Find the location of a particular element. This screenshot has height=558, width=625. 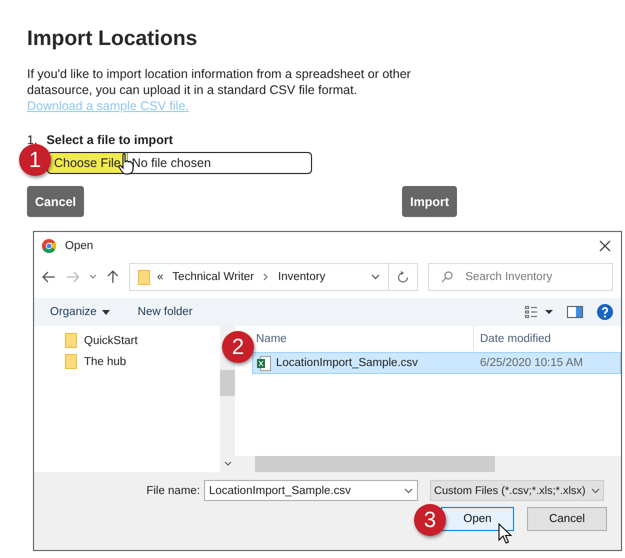

open-button: Open is located at coordinates (477, 519).